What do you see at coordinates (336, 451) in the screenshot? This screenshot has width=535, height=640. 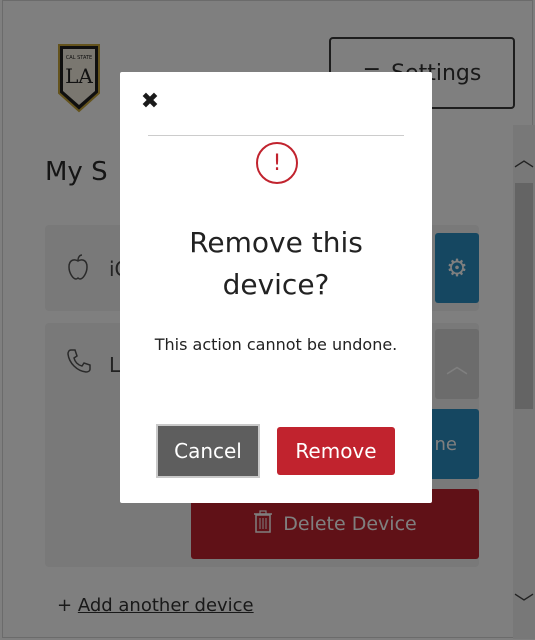 I see `remove-button: Remove` at bounding box center [336, 451].